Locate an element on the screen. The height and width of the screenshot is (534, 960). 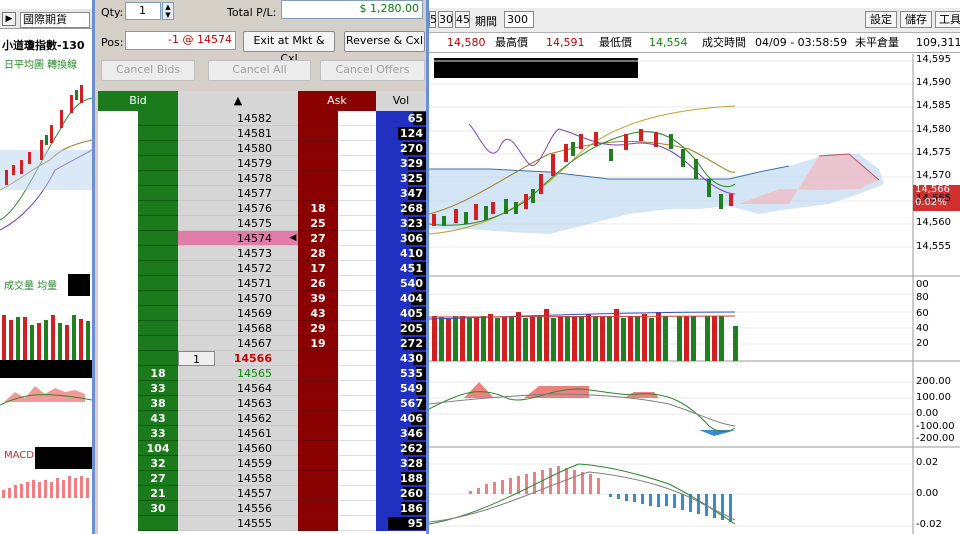
ask-header: Ask is located at coordinates (337, 101).